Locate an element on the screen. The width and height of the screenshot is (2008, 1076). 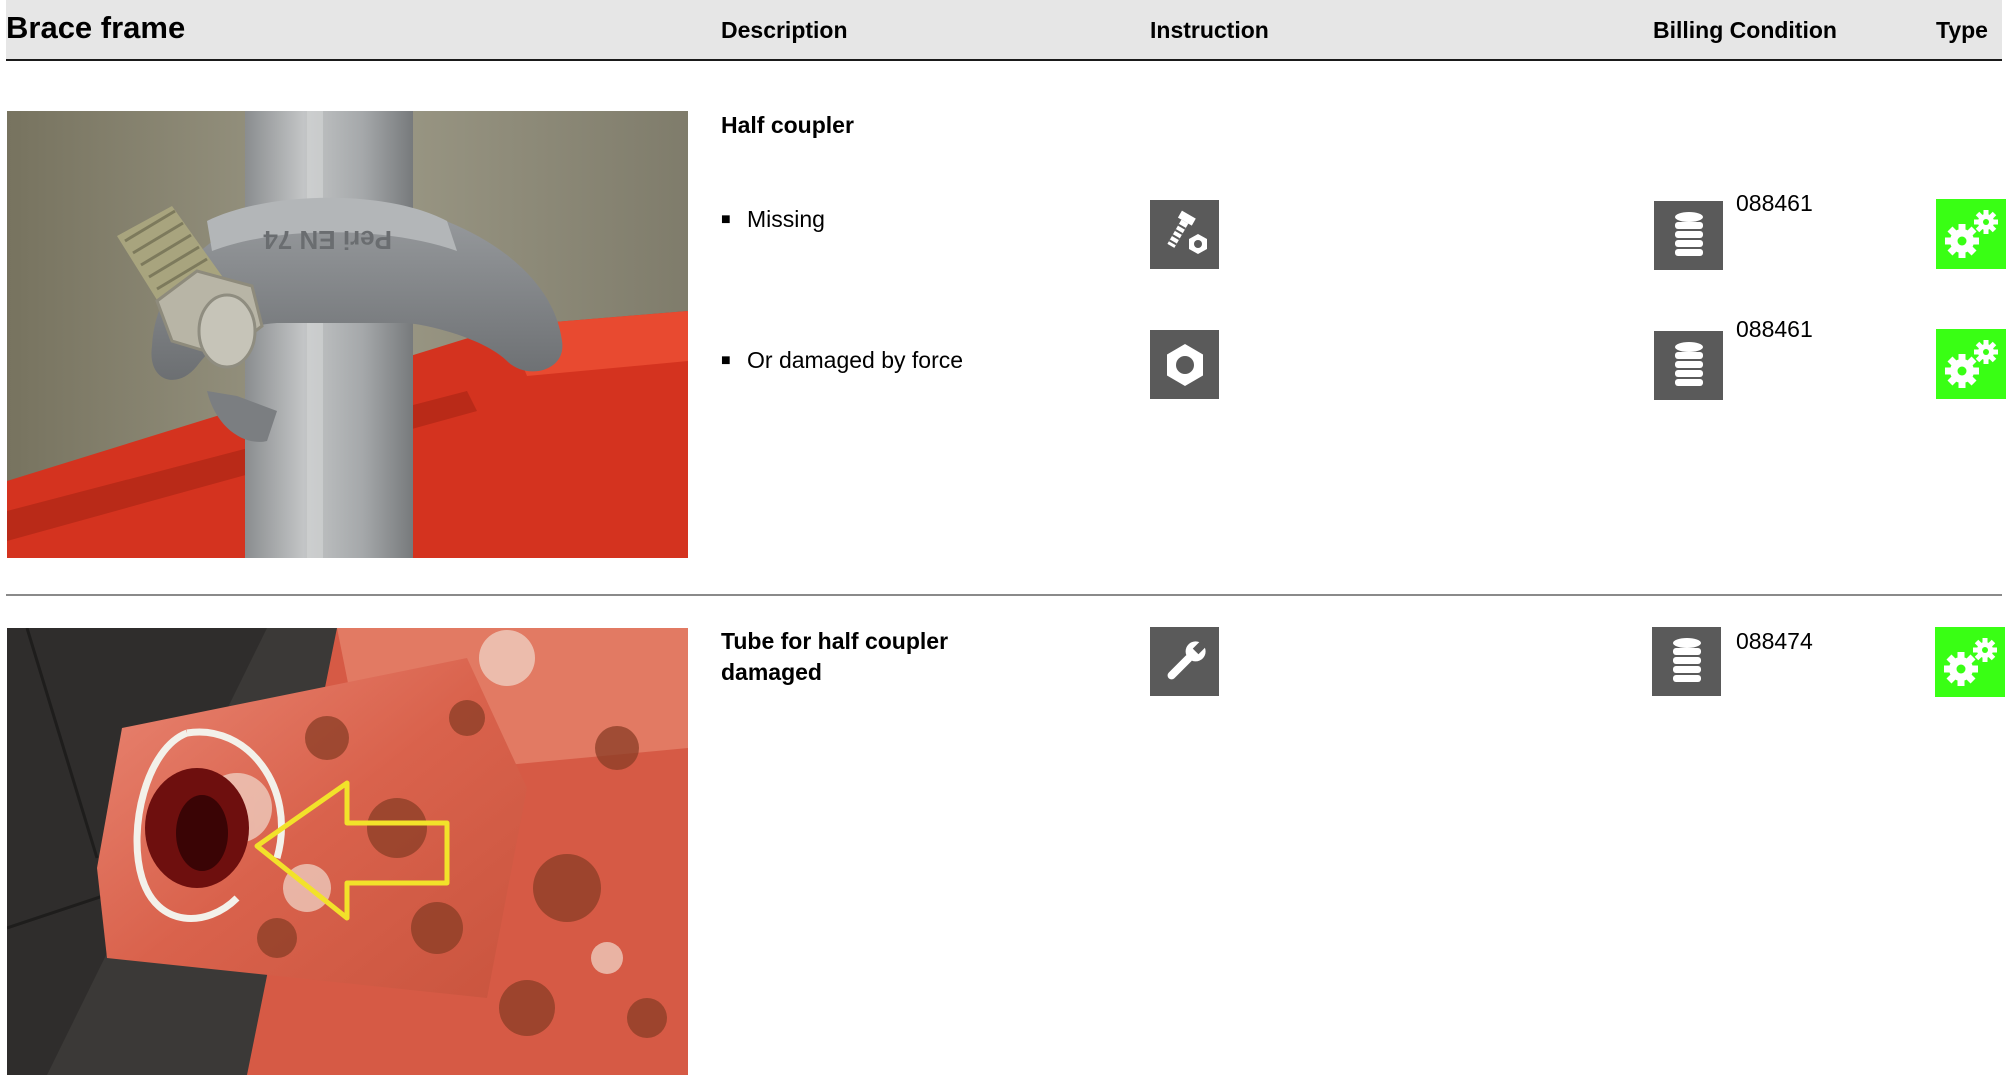
damaged-tube-image is located at coordinates (347, 851).